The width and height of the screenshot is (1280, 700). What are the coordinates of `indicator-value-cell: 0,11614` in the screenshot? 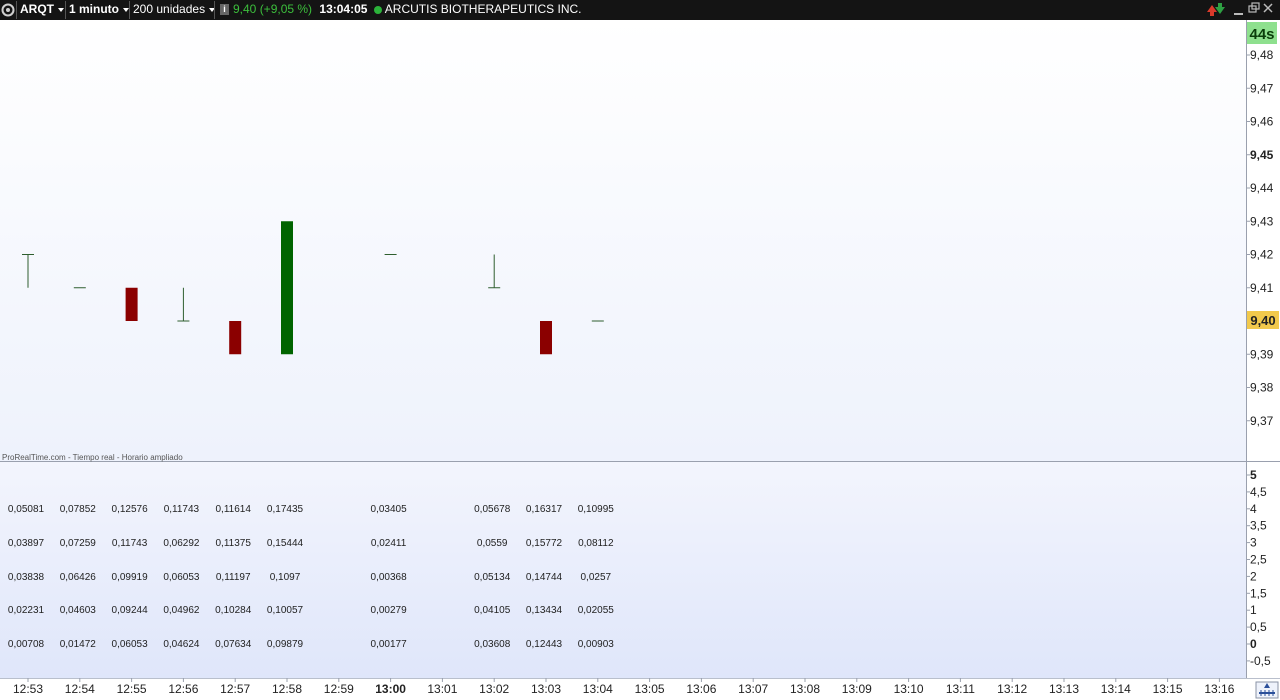 It's located at (233, 509).